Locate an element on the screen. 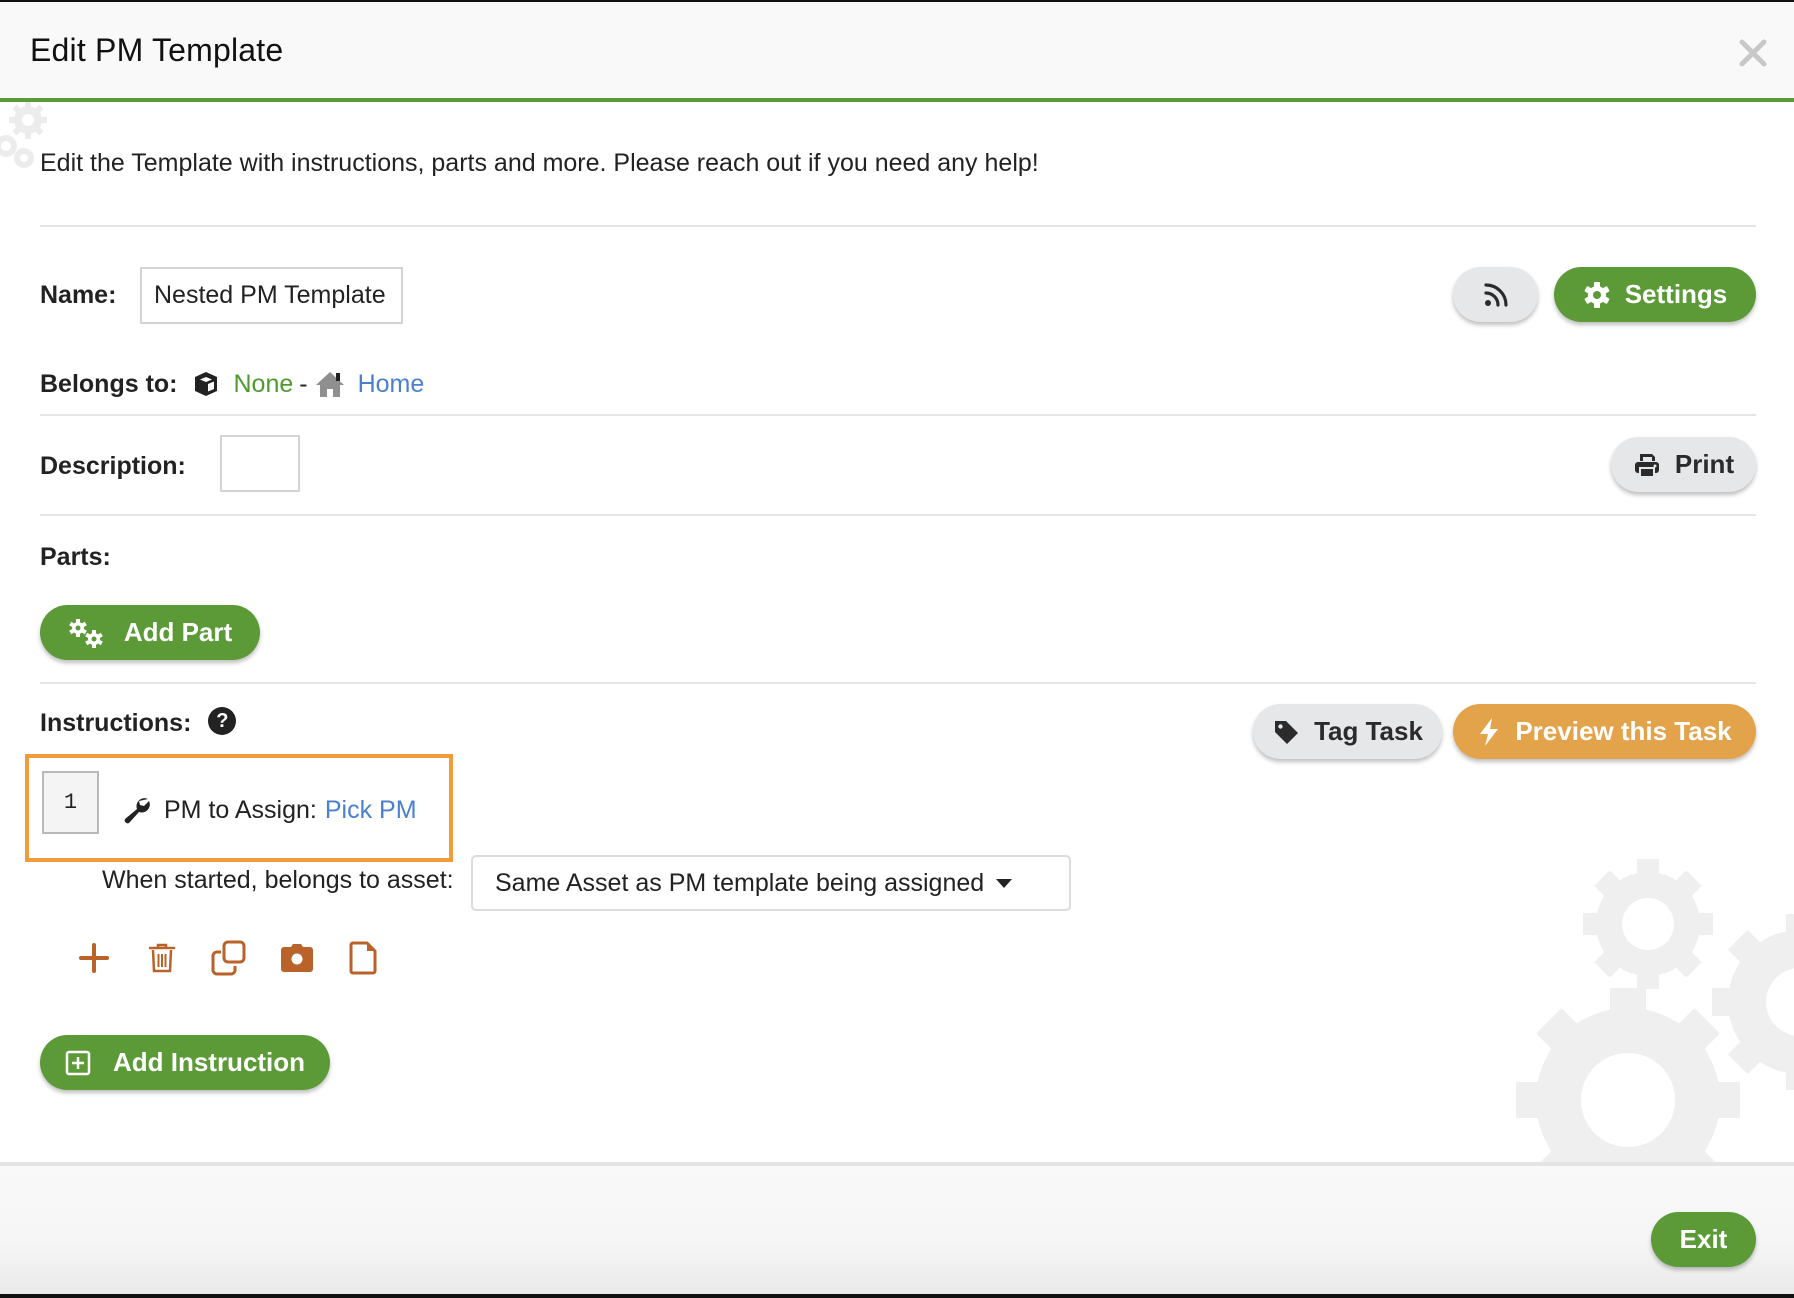 Image resolution: width=1794 pixels, height=1298 pixels. wrench-icon is located at coordinates (137, 811).